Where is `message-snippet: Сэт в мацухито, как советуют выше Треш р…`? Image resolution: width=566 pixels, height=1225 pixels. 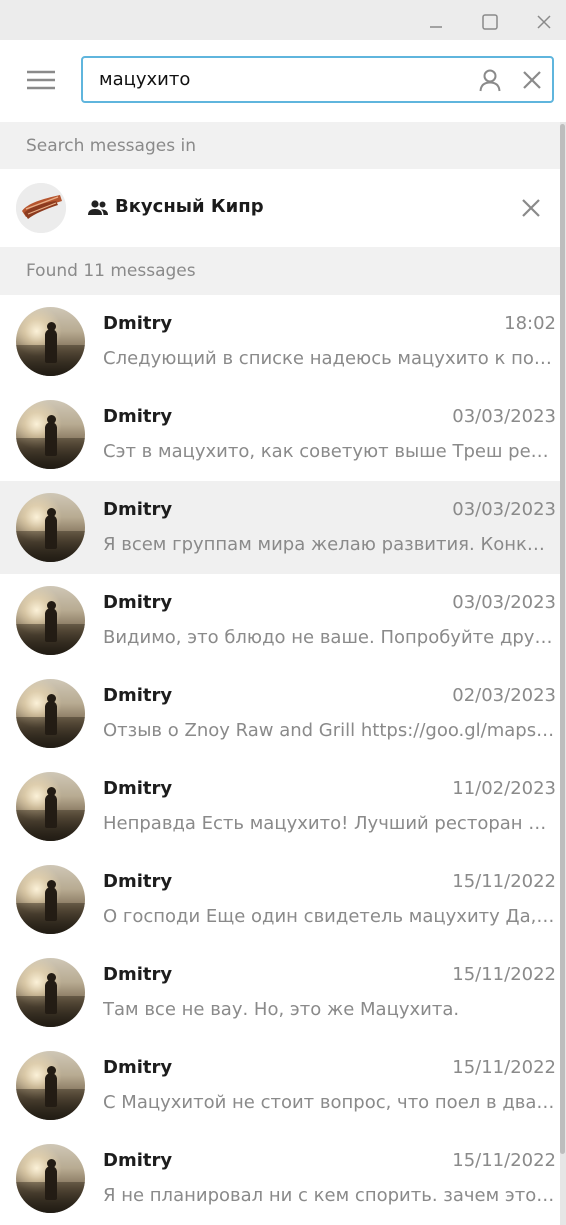 message-snippet: Сэт в мацухито, как советуют выше Треш р… is located at coordinates (329, 451).